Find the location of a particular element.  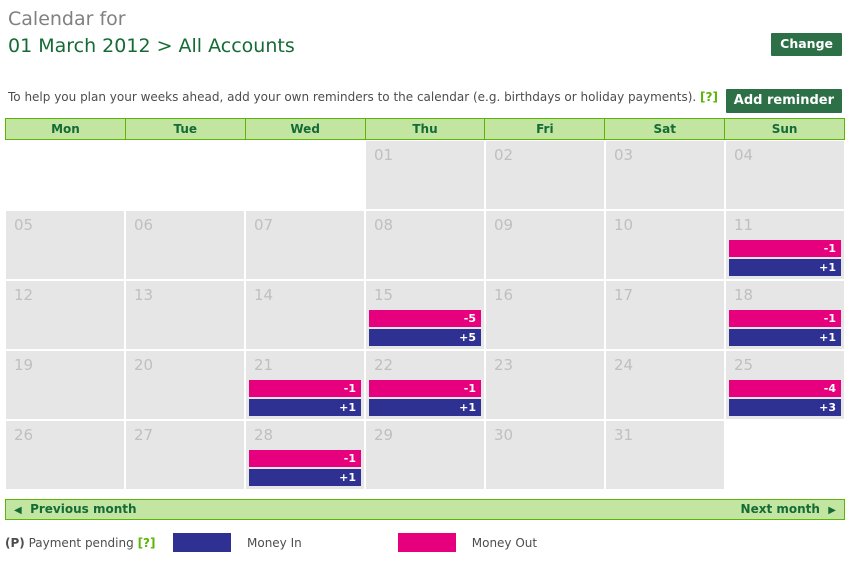

calendar-day-cell: 28 -1 +1 is located at coordinates (305, 455).